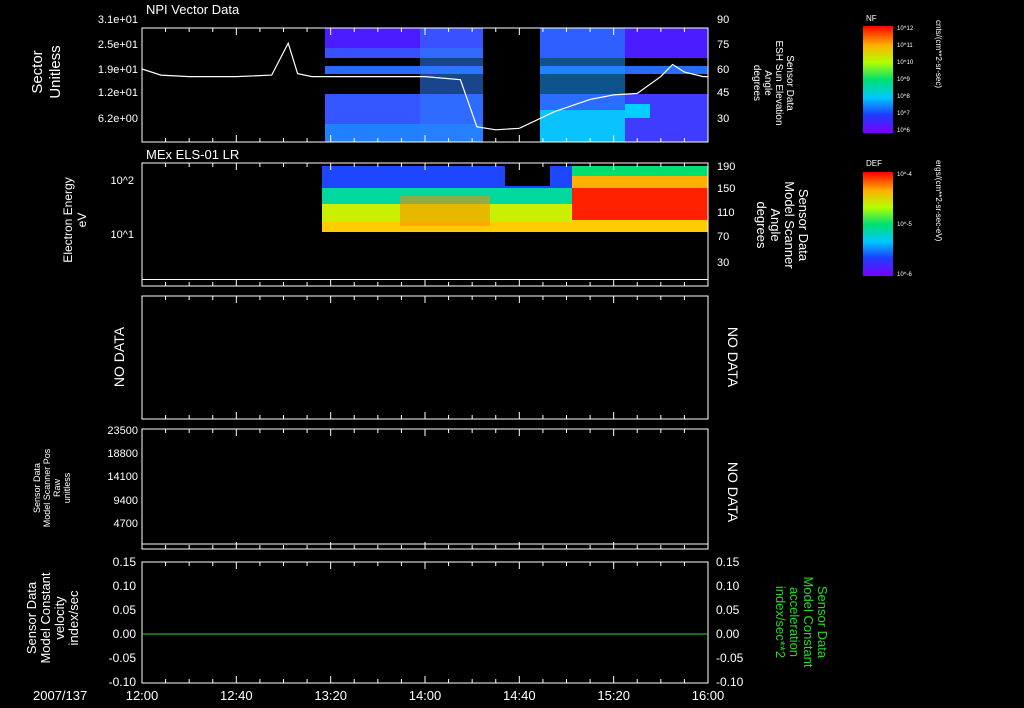 Image resolution: width=1024 pixels, height=708 pixels. I want to click on p5-ylabel-line2: Model Constant, so click(45, 617).